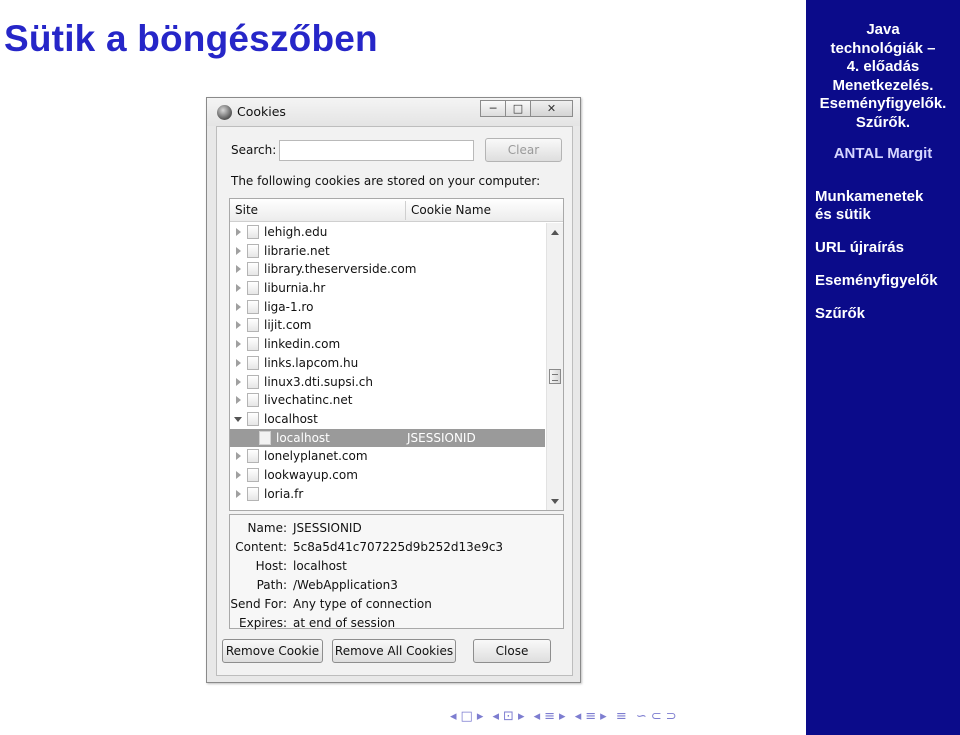  Describe the element at coordinates (387, 269) in the screenshot. I see `table-row: library.theserverside.com` at that location.